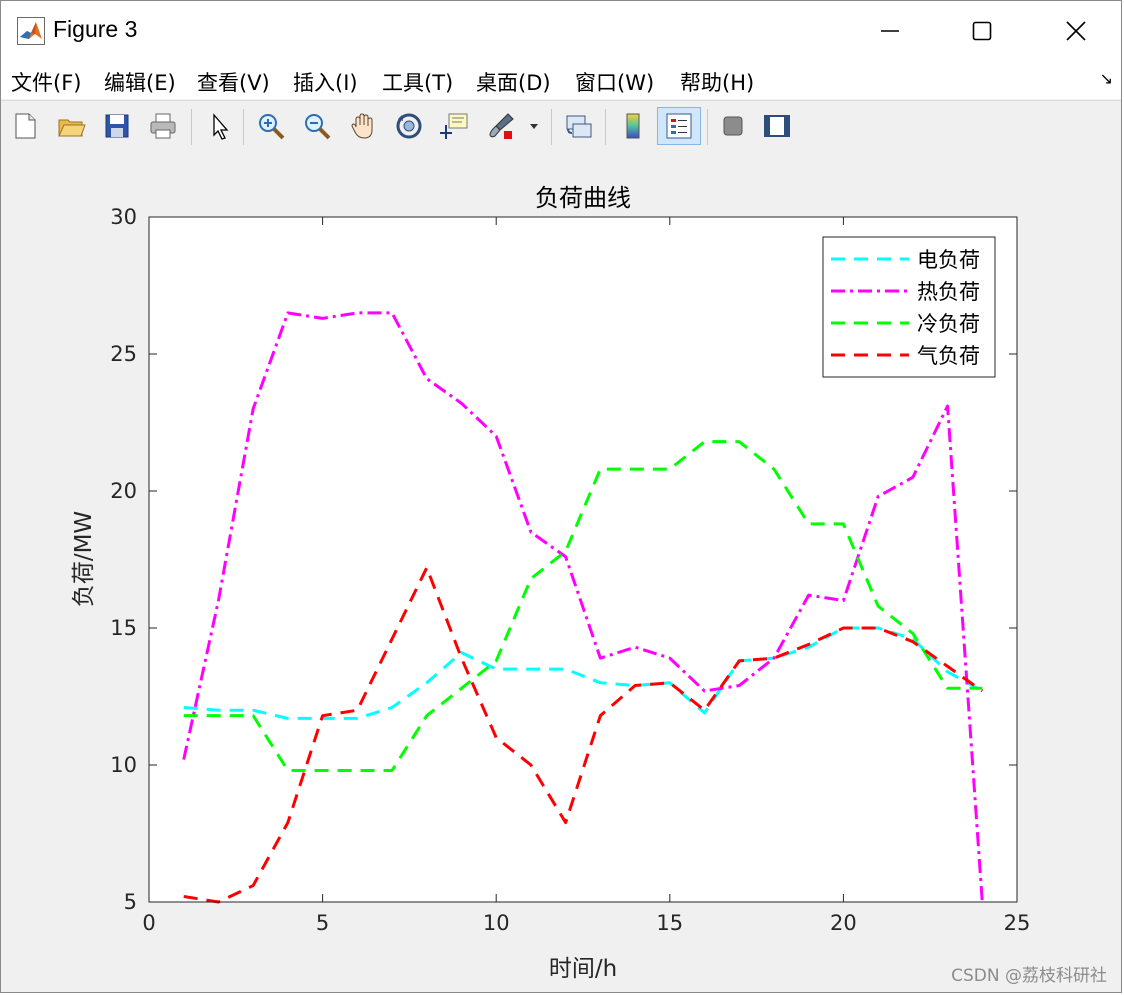  What do you see at coordinates (669, 923) in the screenshot?
I see `x-tick-label: 15` at bounding box center [669, 923].